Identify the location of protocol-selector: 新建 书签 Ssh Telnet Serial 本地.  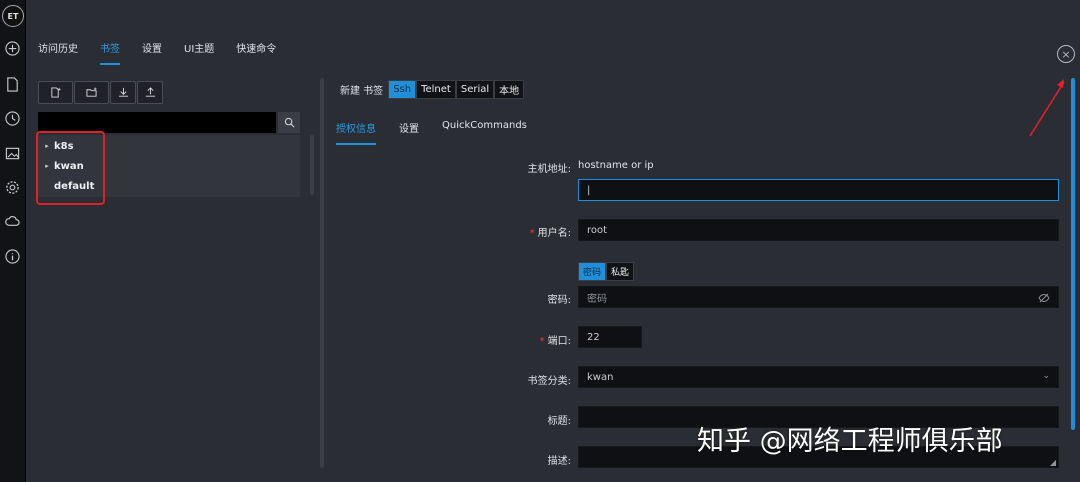
(432, 89).